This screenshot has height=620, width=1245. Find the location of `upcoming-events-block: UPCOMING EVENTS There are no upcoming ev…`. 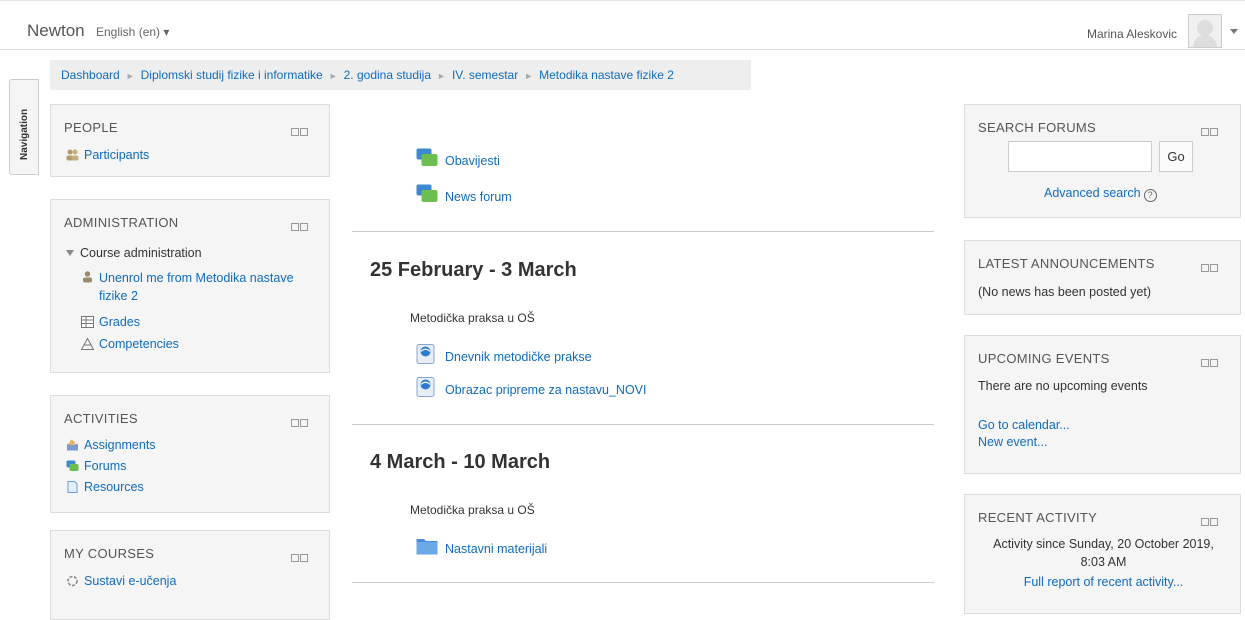

upcoming-events-block: UPCOMING EVENTS There are no upcoming ev… is located at coordinates (1102, 404).